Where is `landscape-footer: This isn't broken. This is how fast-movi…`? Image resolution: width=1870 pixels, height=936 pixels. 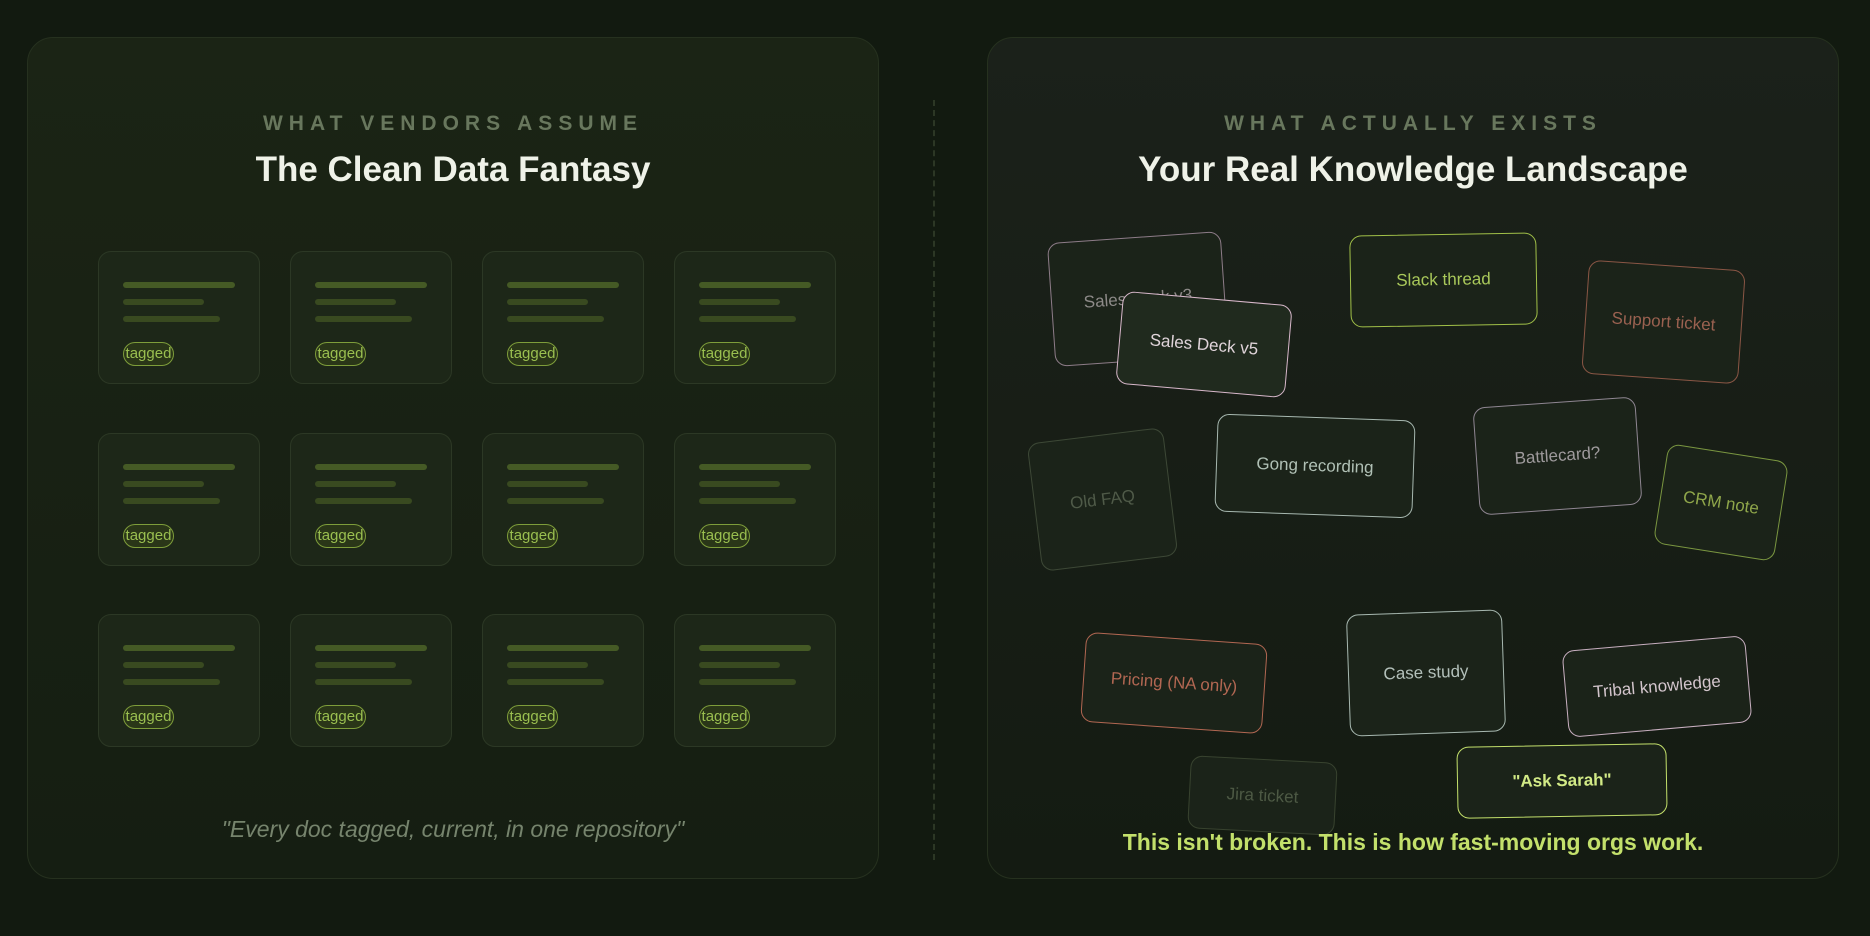 landscape-footer: This isn't broken. This is how fast-movi… is located at coordinates (1413, 842).